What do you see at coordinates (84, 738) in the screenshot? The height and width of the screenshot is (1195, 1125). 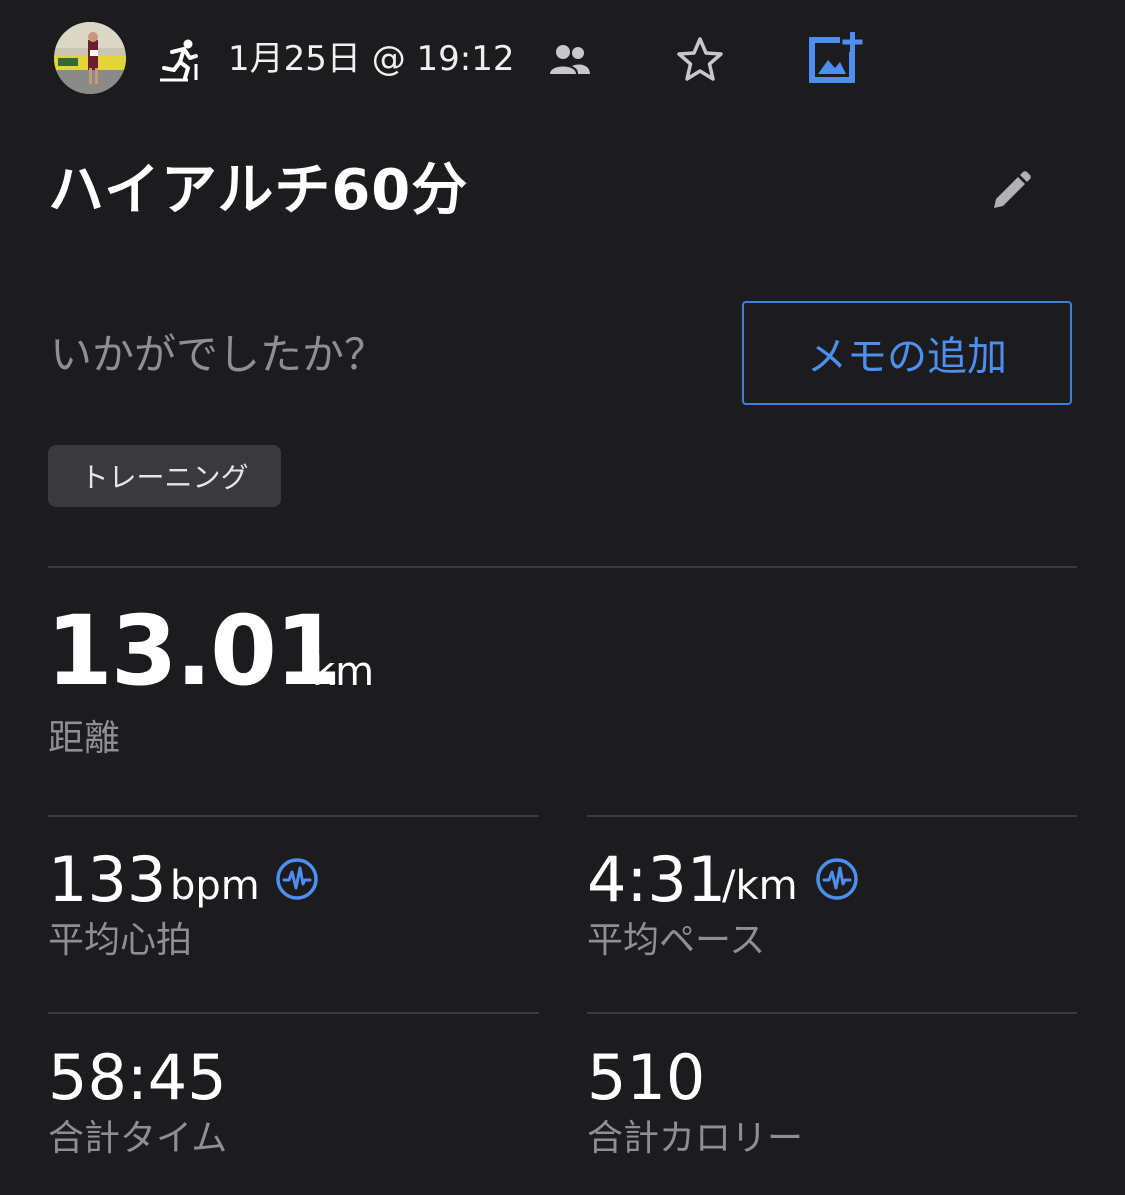 I see `distance-label: 距離` at bounding box center [84, 738].